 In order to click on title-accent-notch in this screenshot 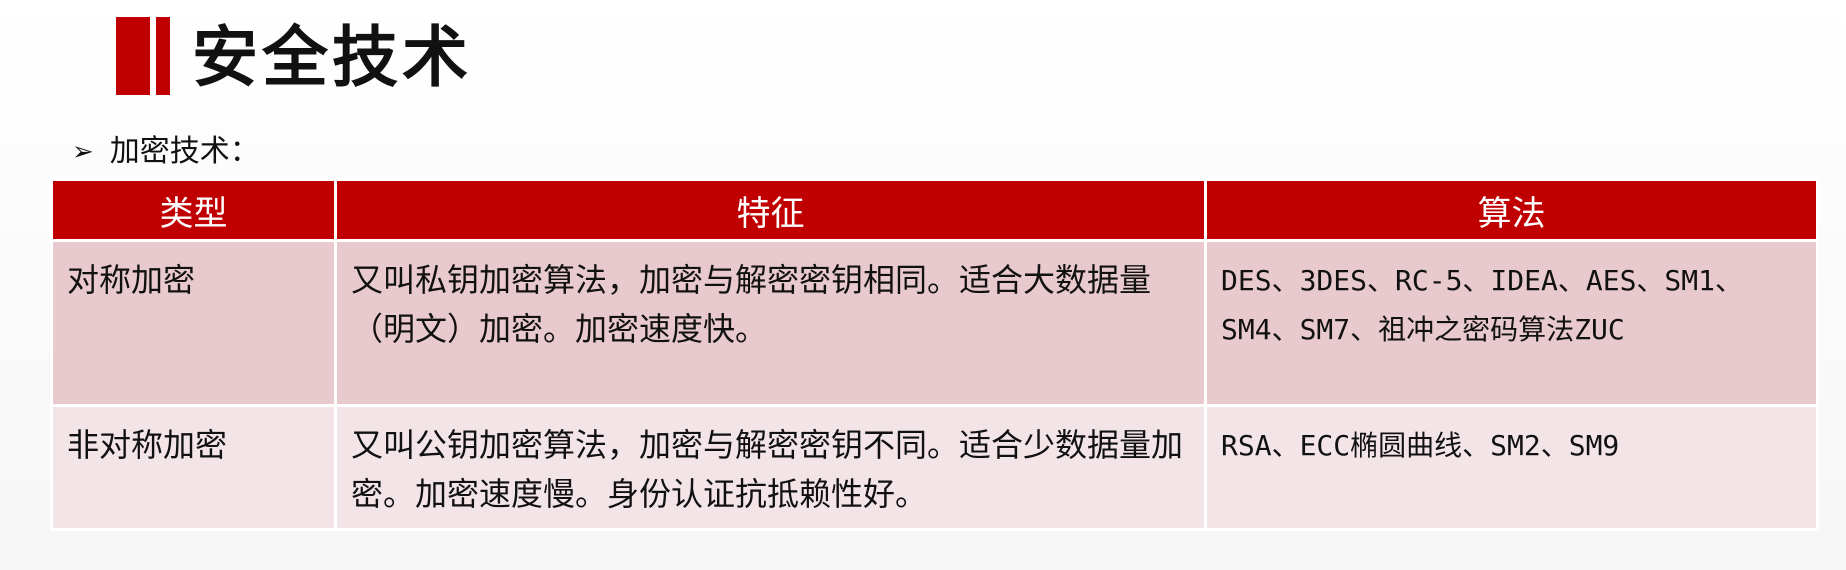, I will do `click(153, 56)`.